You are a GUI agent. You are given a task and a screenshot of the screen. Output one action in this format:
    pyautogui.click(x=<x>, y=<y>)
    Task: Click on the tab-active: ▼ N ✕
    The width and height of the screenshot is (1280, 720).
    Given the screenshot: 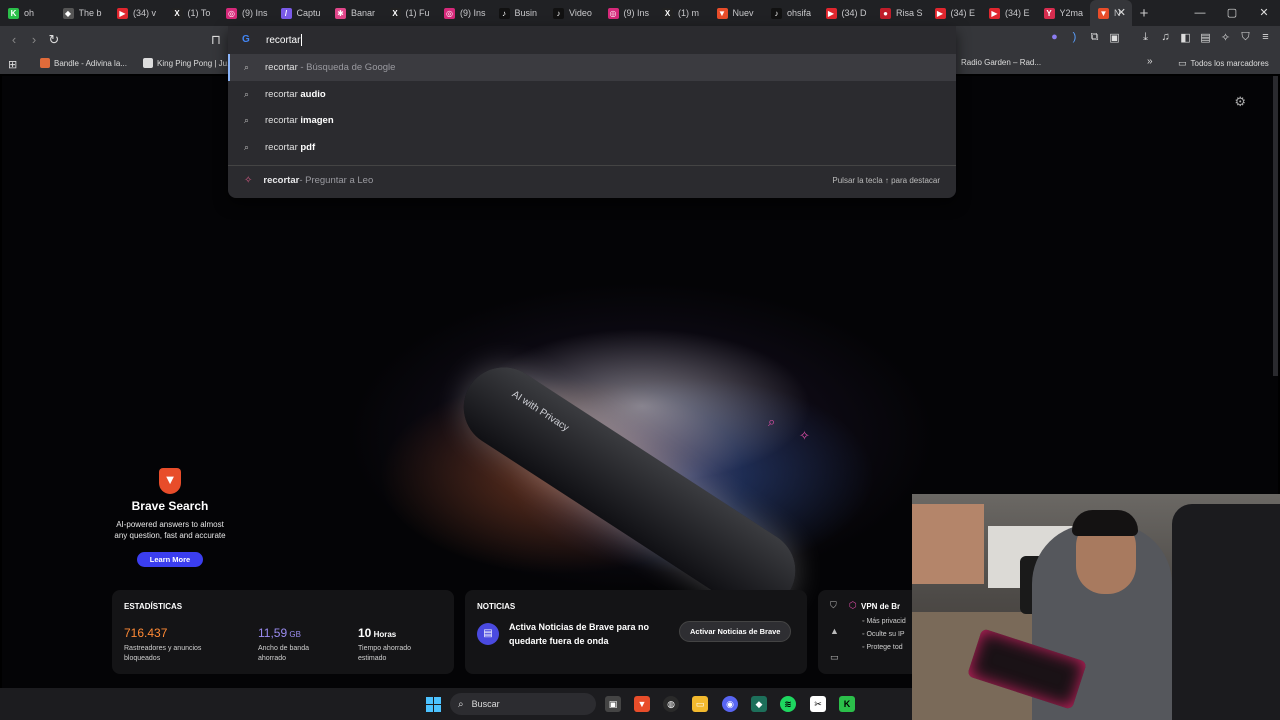 What is the action you would take?
    pyautogui.click(x=1111, y=13)
    